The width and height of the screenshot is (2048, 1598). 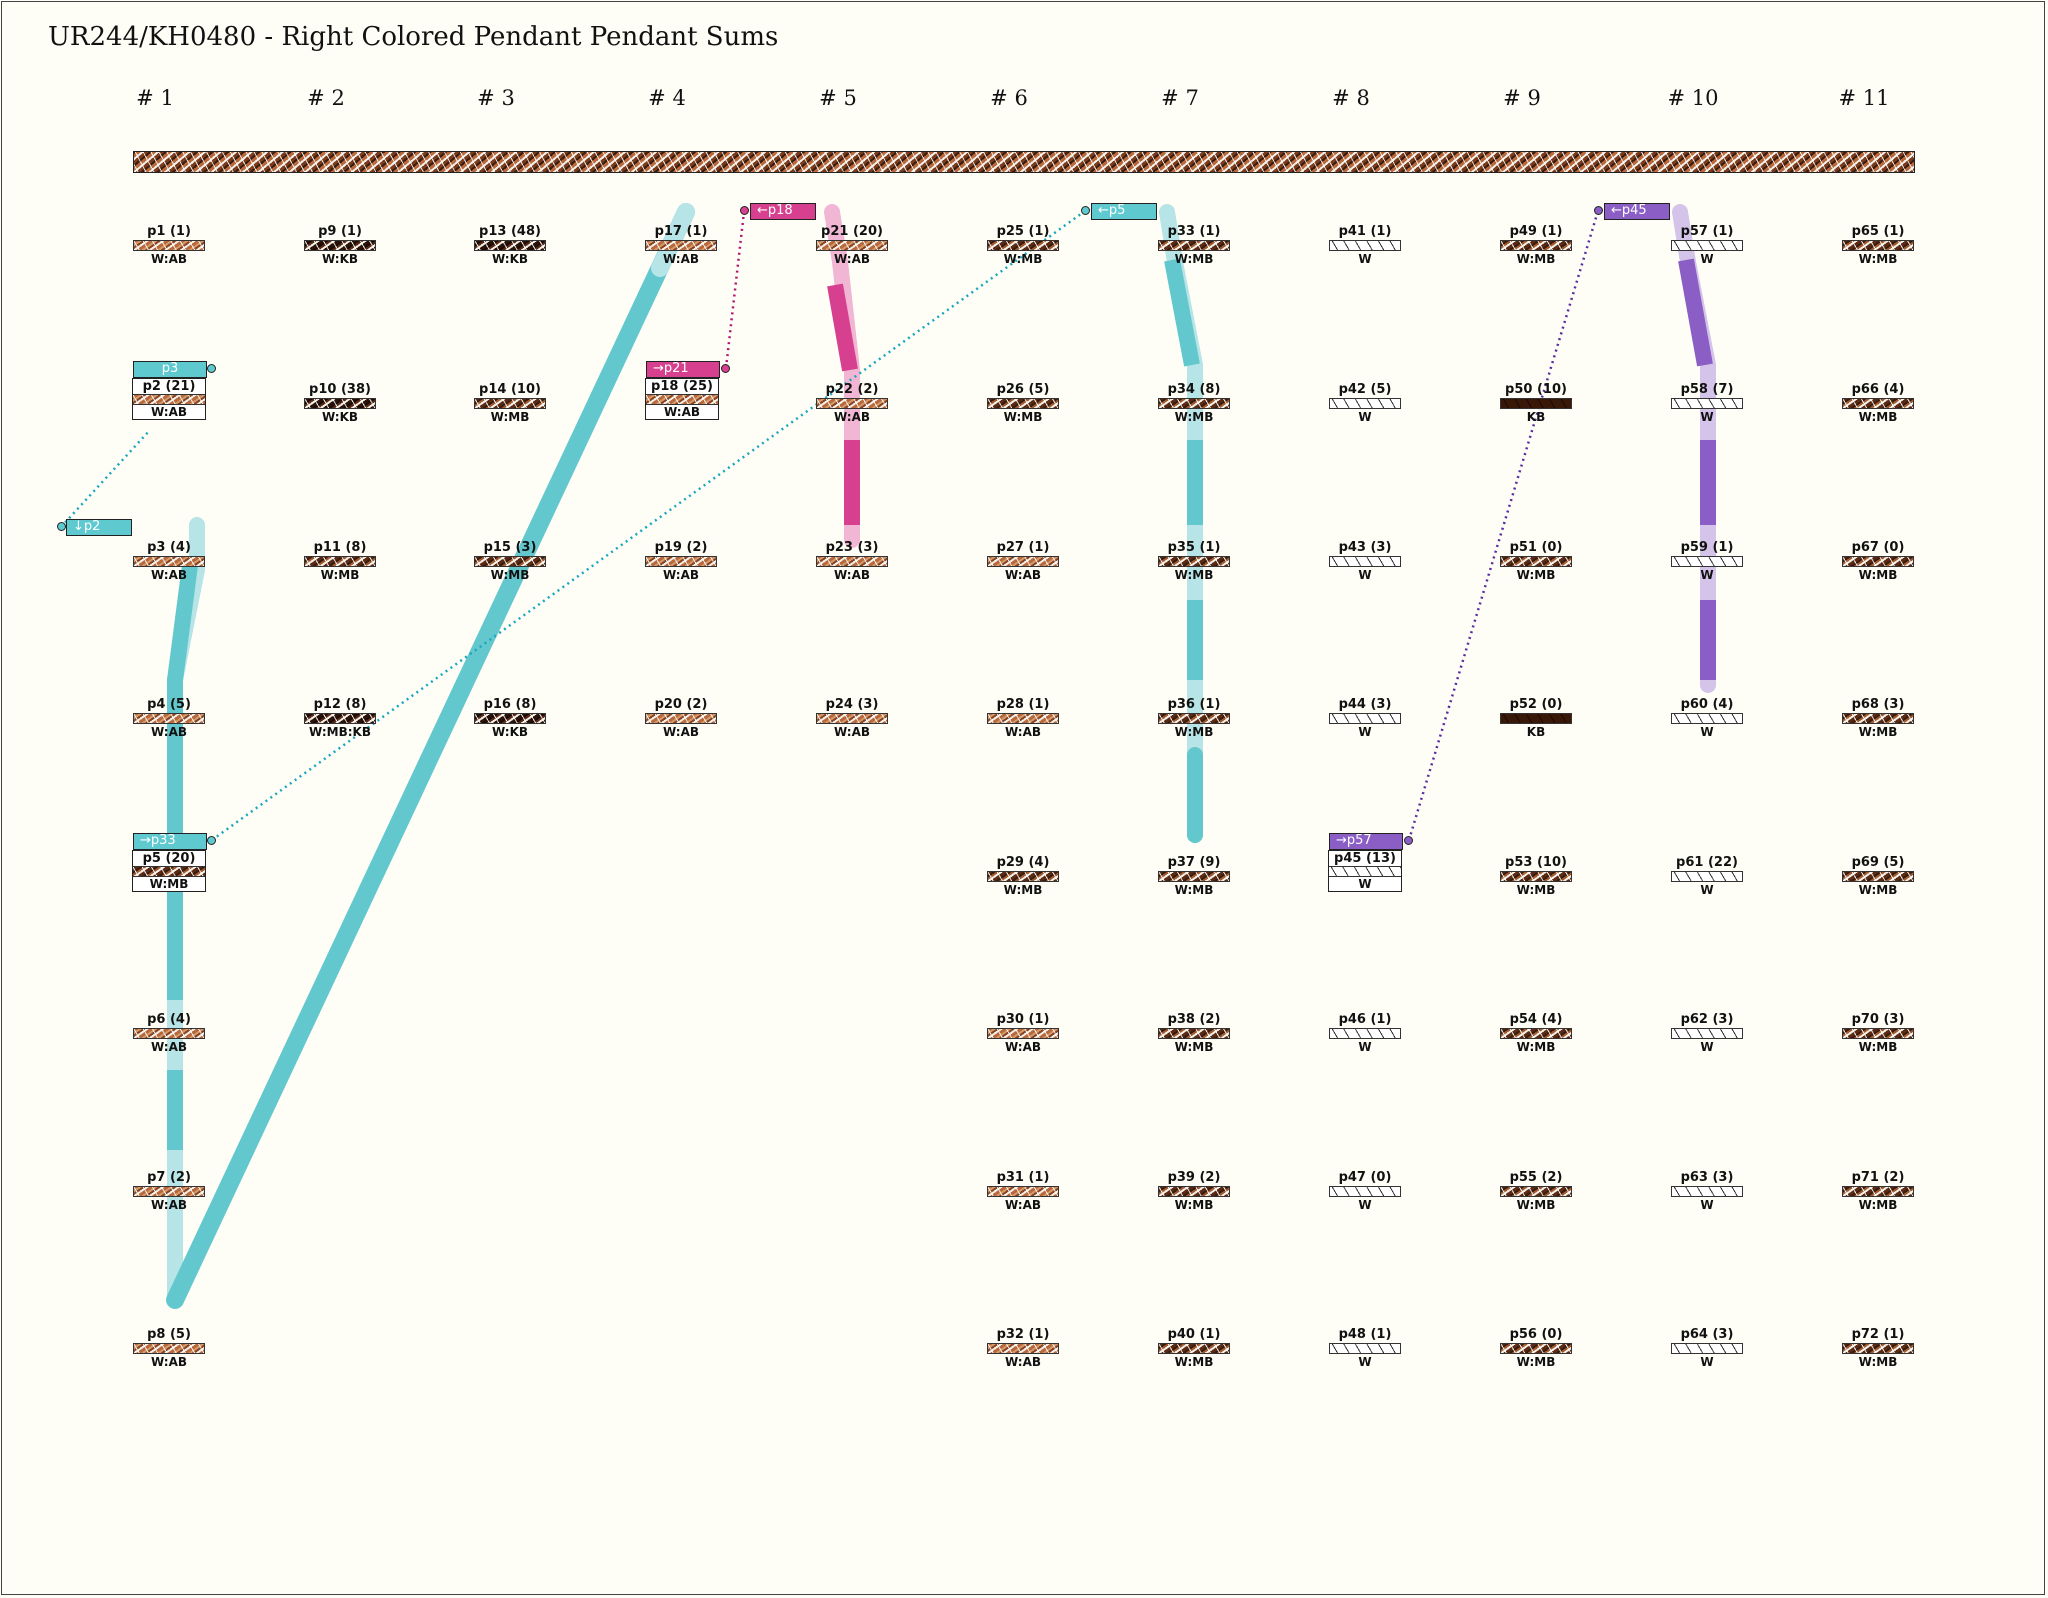 What do you see at coordinates (1023, 245) in the screenshot?
I see `pendant: p25 (1) W:MB` at bounding box center [1023, 245].